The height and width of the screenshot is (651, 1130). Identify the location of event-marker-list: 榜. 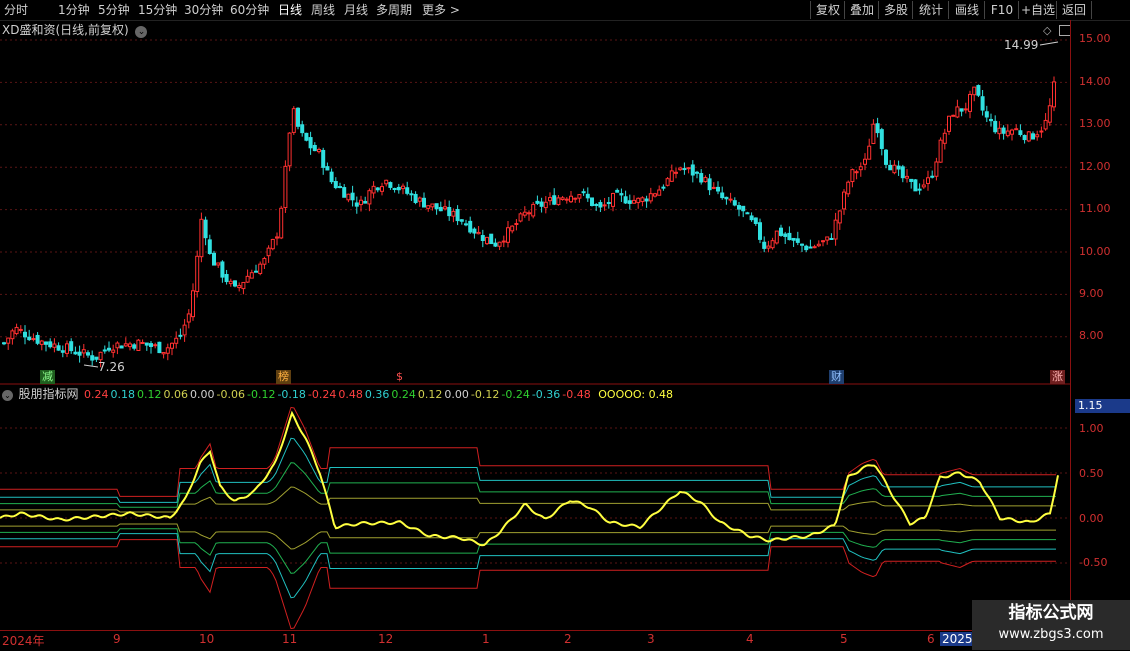
(283, 377).